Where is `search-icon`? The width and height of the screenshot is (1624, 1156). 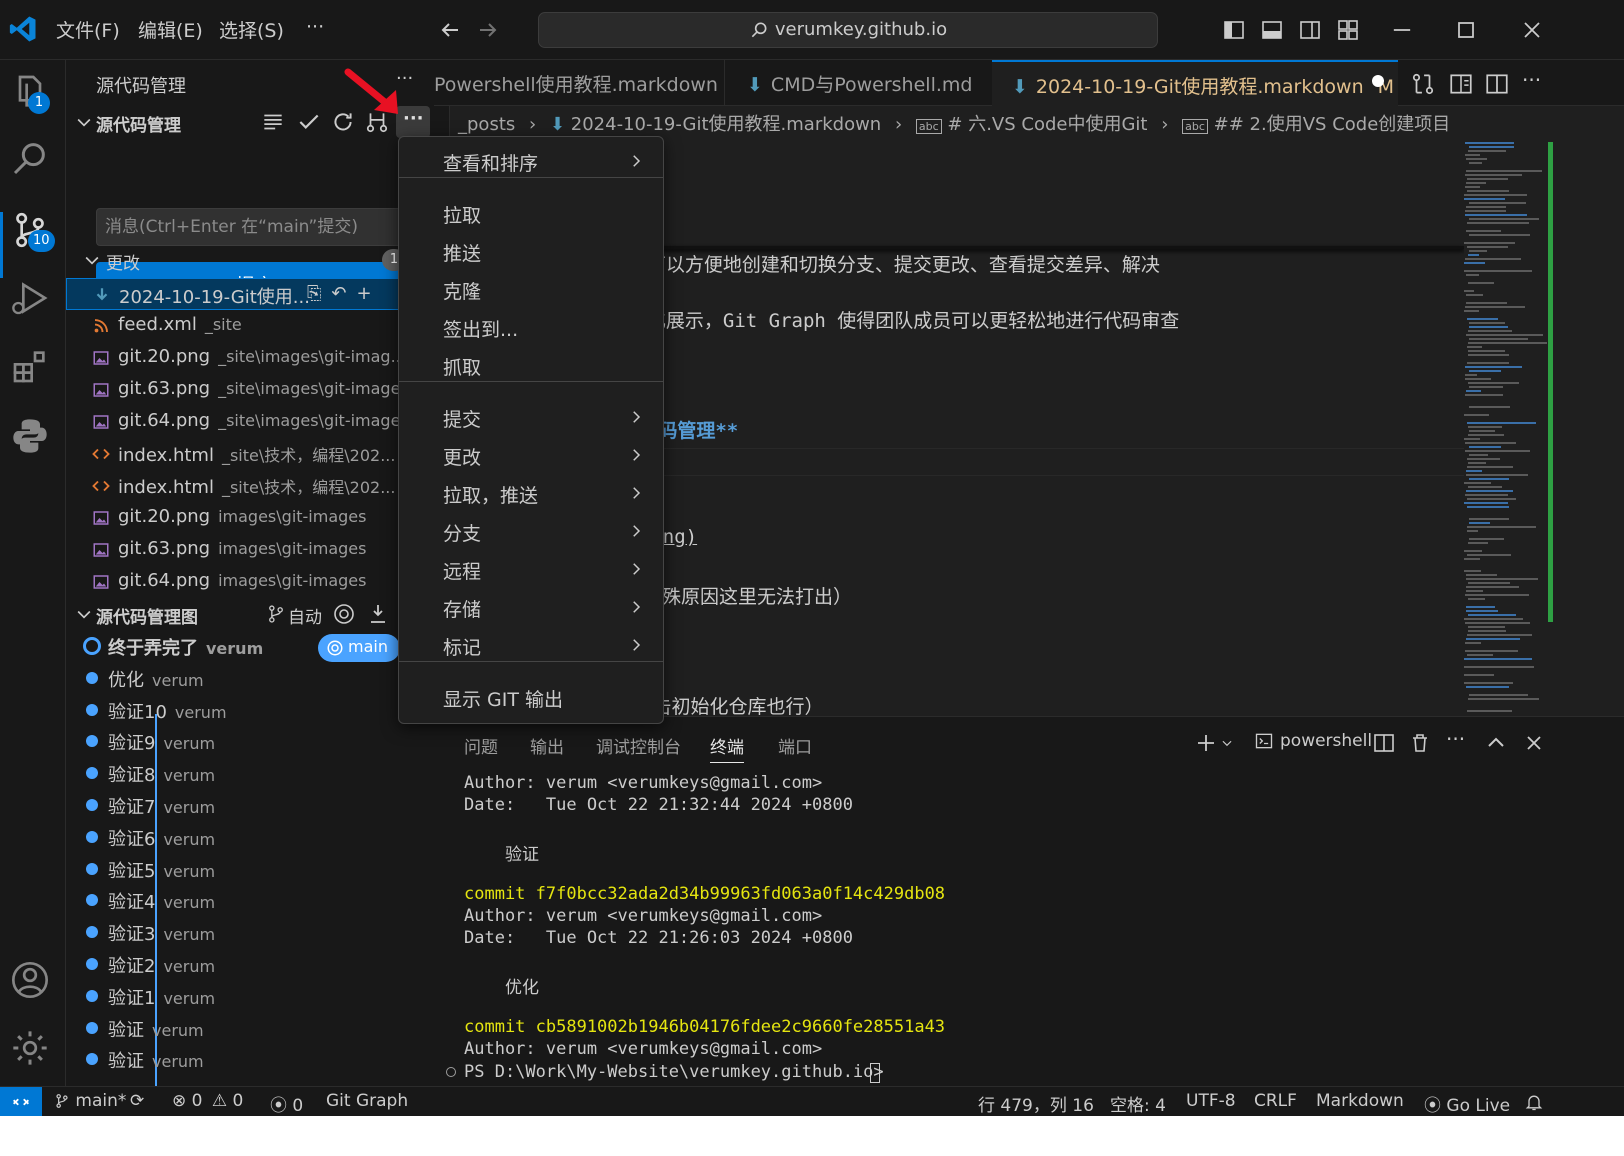 search-icon is located at coordinates (30, 158).